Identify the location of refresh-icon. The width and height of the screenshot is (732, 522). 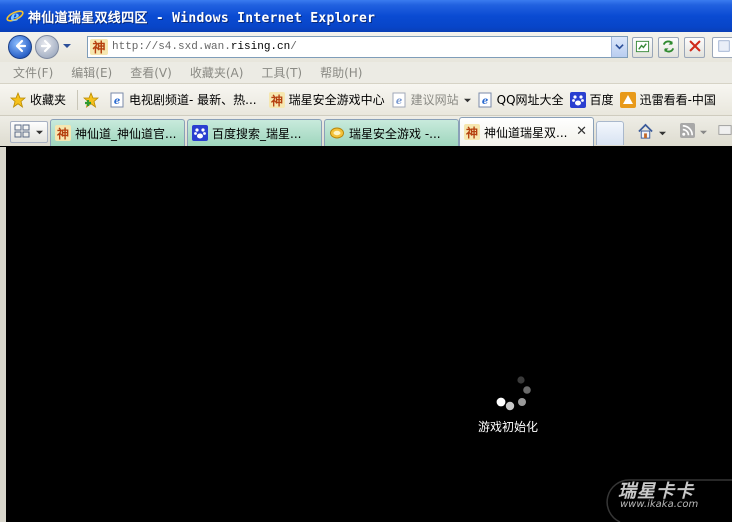
(668, 48).